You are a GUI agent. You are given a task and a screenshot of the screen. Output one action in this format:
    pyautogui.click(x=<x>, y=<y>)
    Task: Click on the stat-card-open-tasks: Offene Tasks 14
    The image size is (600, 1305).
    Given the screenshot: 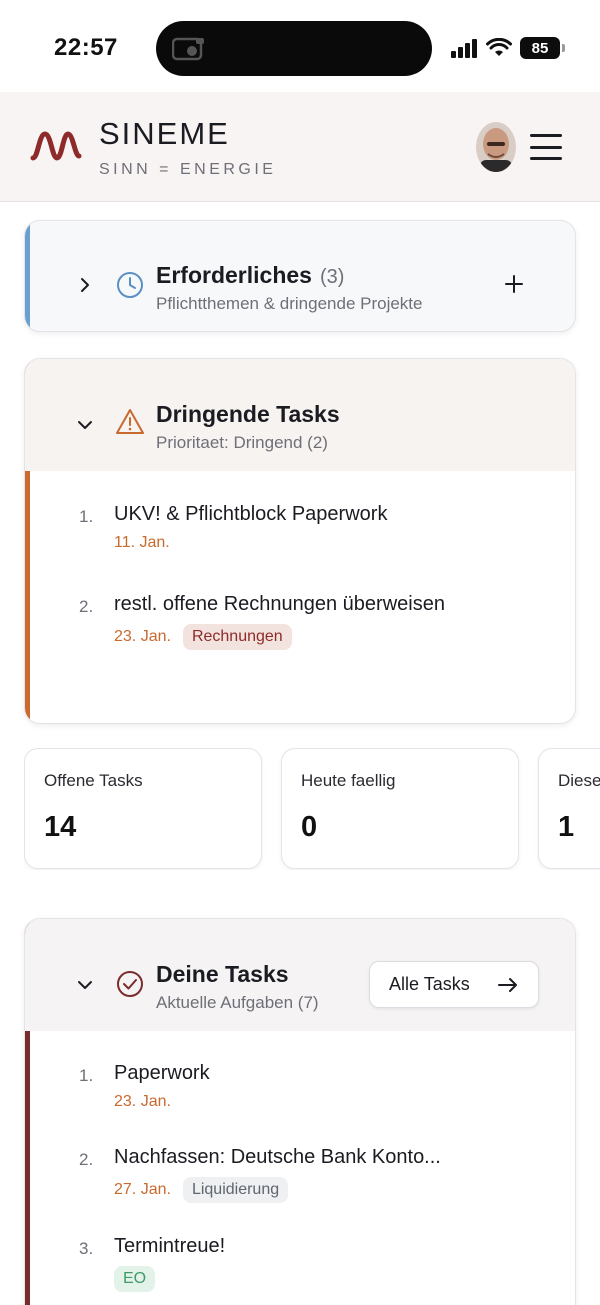 What is the action you would take?
    pyautogui.click(x=143, y=808)
    